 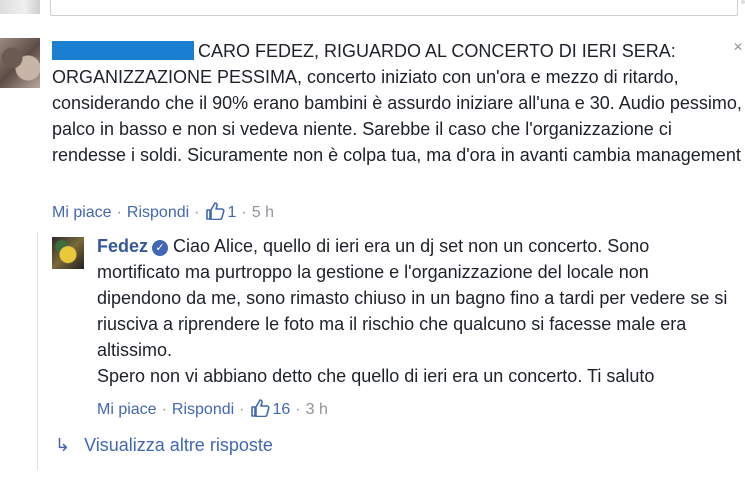 What do you see at coordinates (20, 7) in the screenshot?
I see `current-user-avatar` at bounding box center [20, 7].